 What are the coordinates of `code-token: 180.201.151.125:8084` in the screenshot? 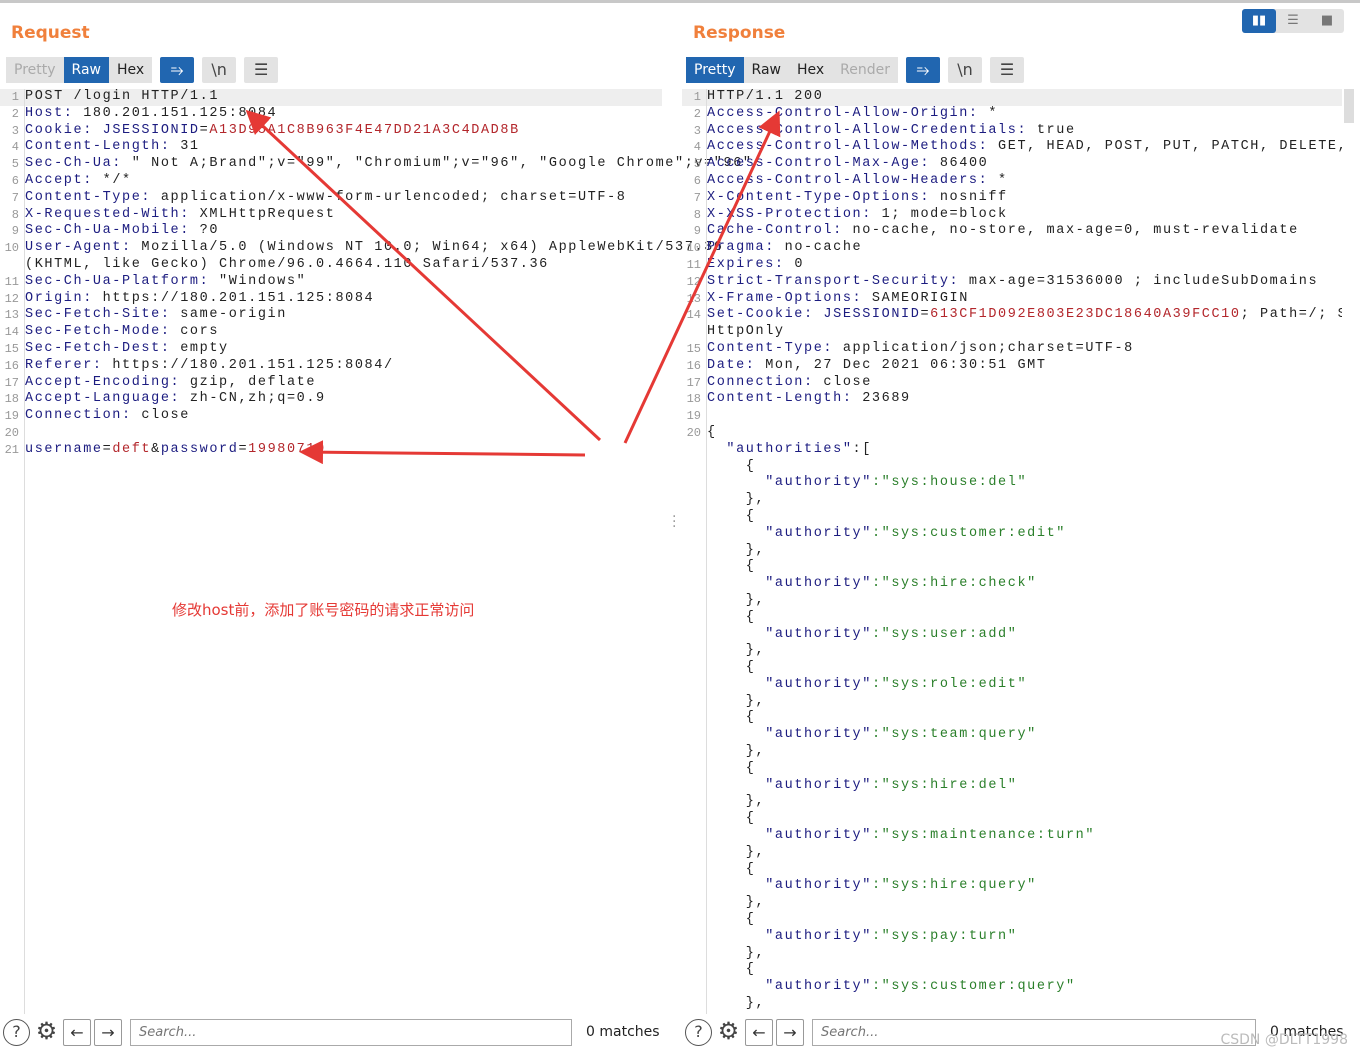 It's located at (175, 113).